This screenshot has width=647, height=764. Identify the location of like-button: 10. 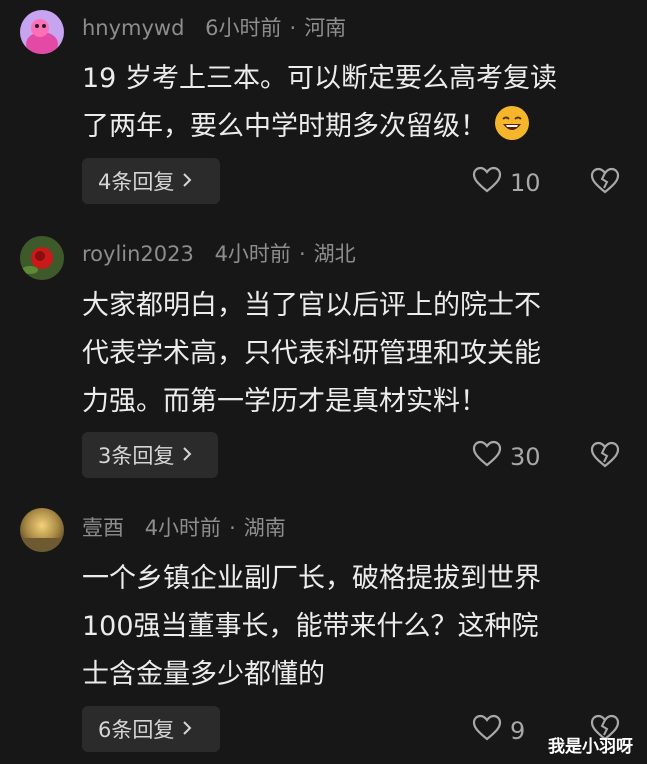
(506, 183).